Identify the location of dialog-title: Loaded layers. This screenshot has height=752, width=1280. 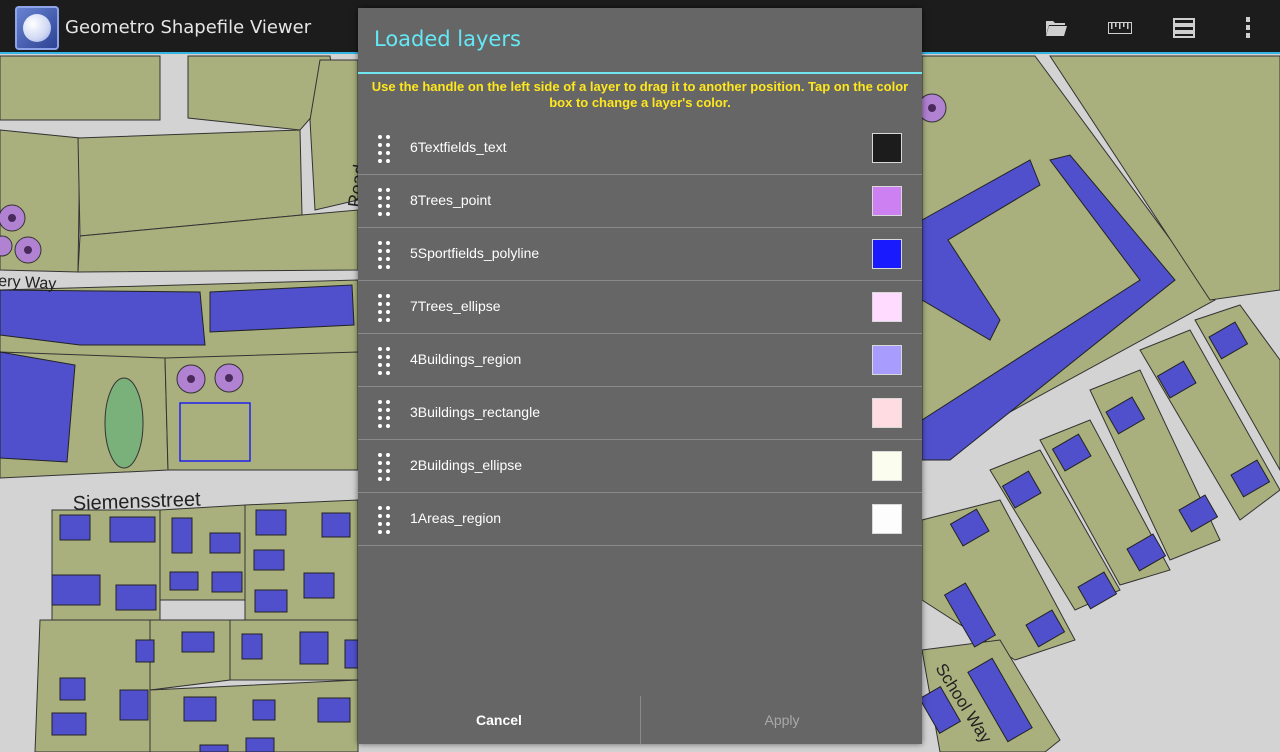
(447, 39).